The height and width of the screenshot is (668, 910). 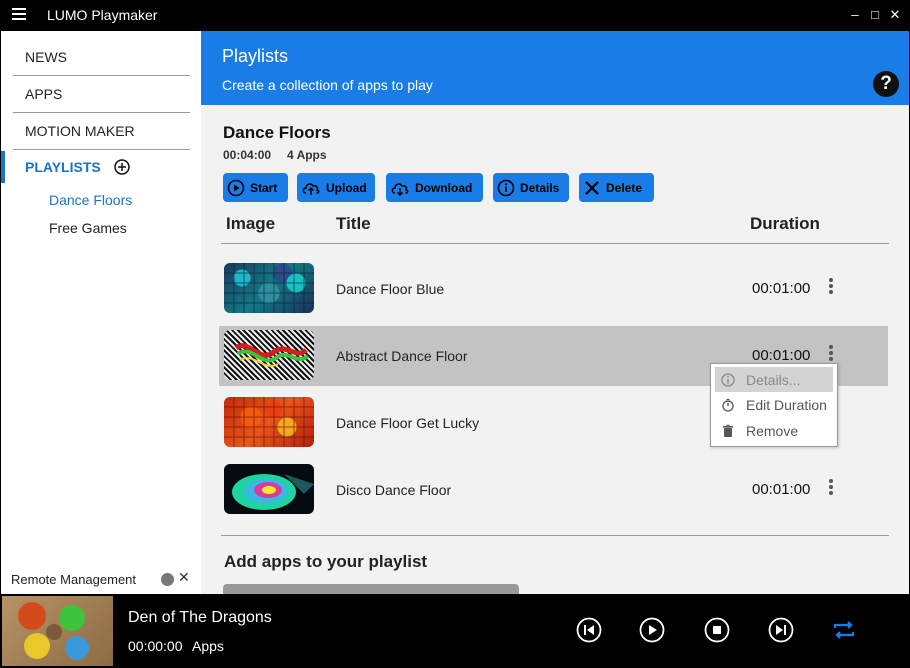 I want to click on download-button: Download, so click(x=434, y=187).